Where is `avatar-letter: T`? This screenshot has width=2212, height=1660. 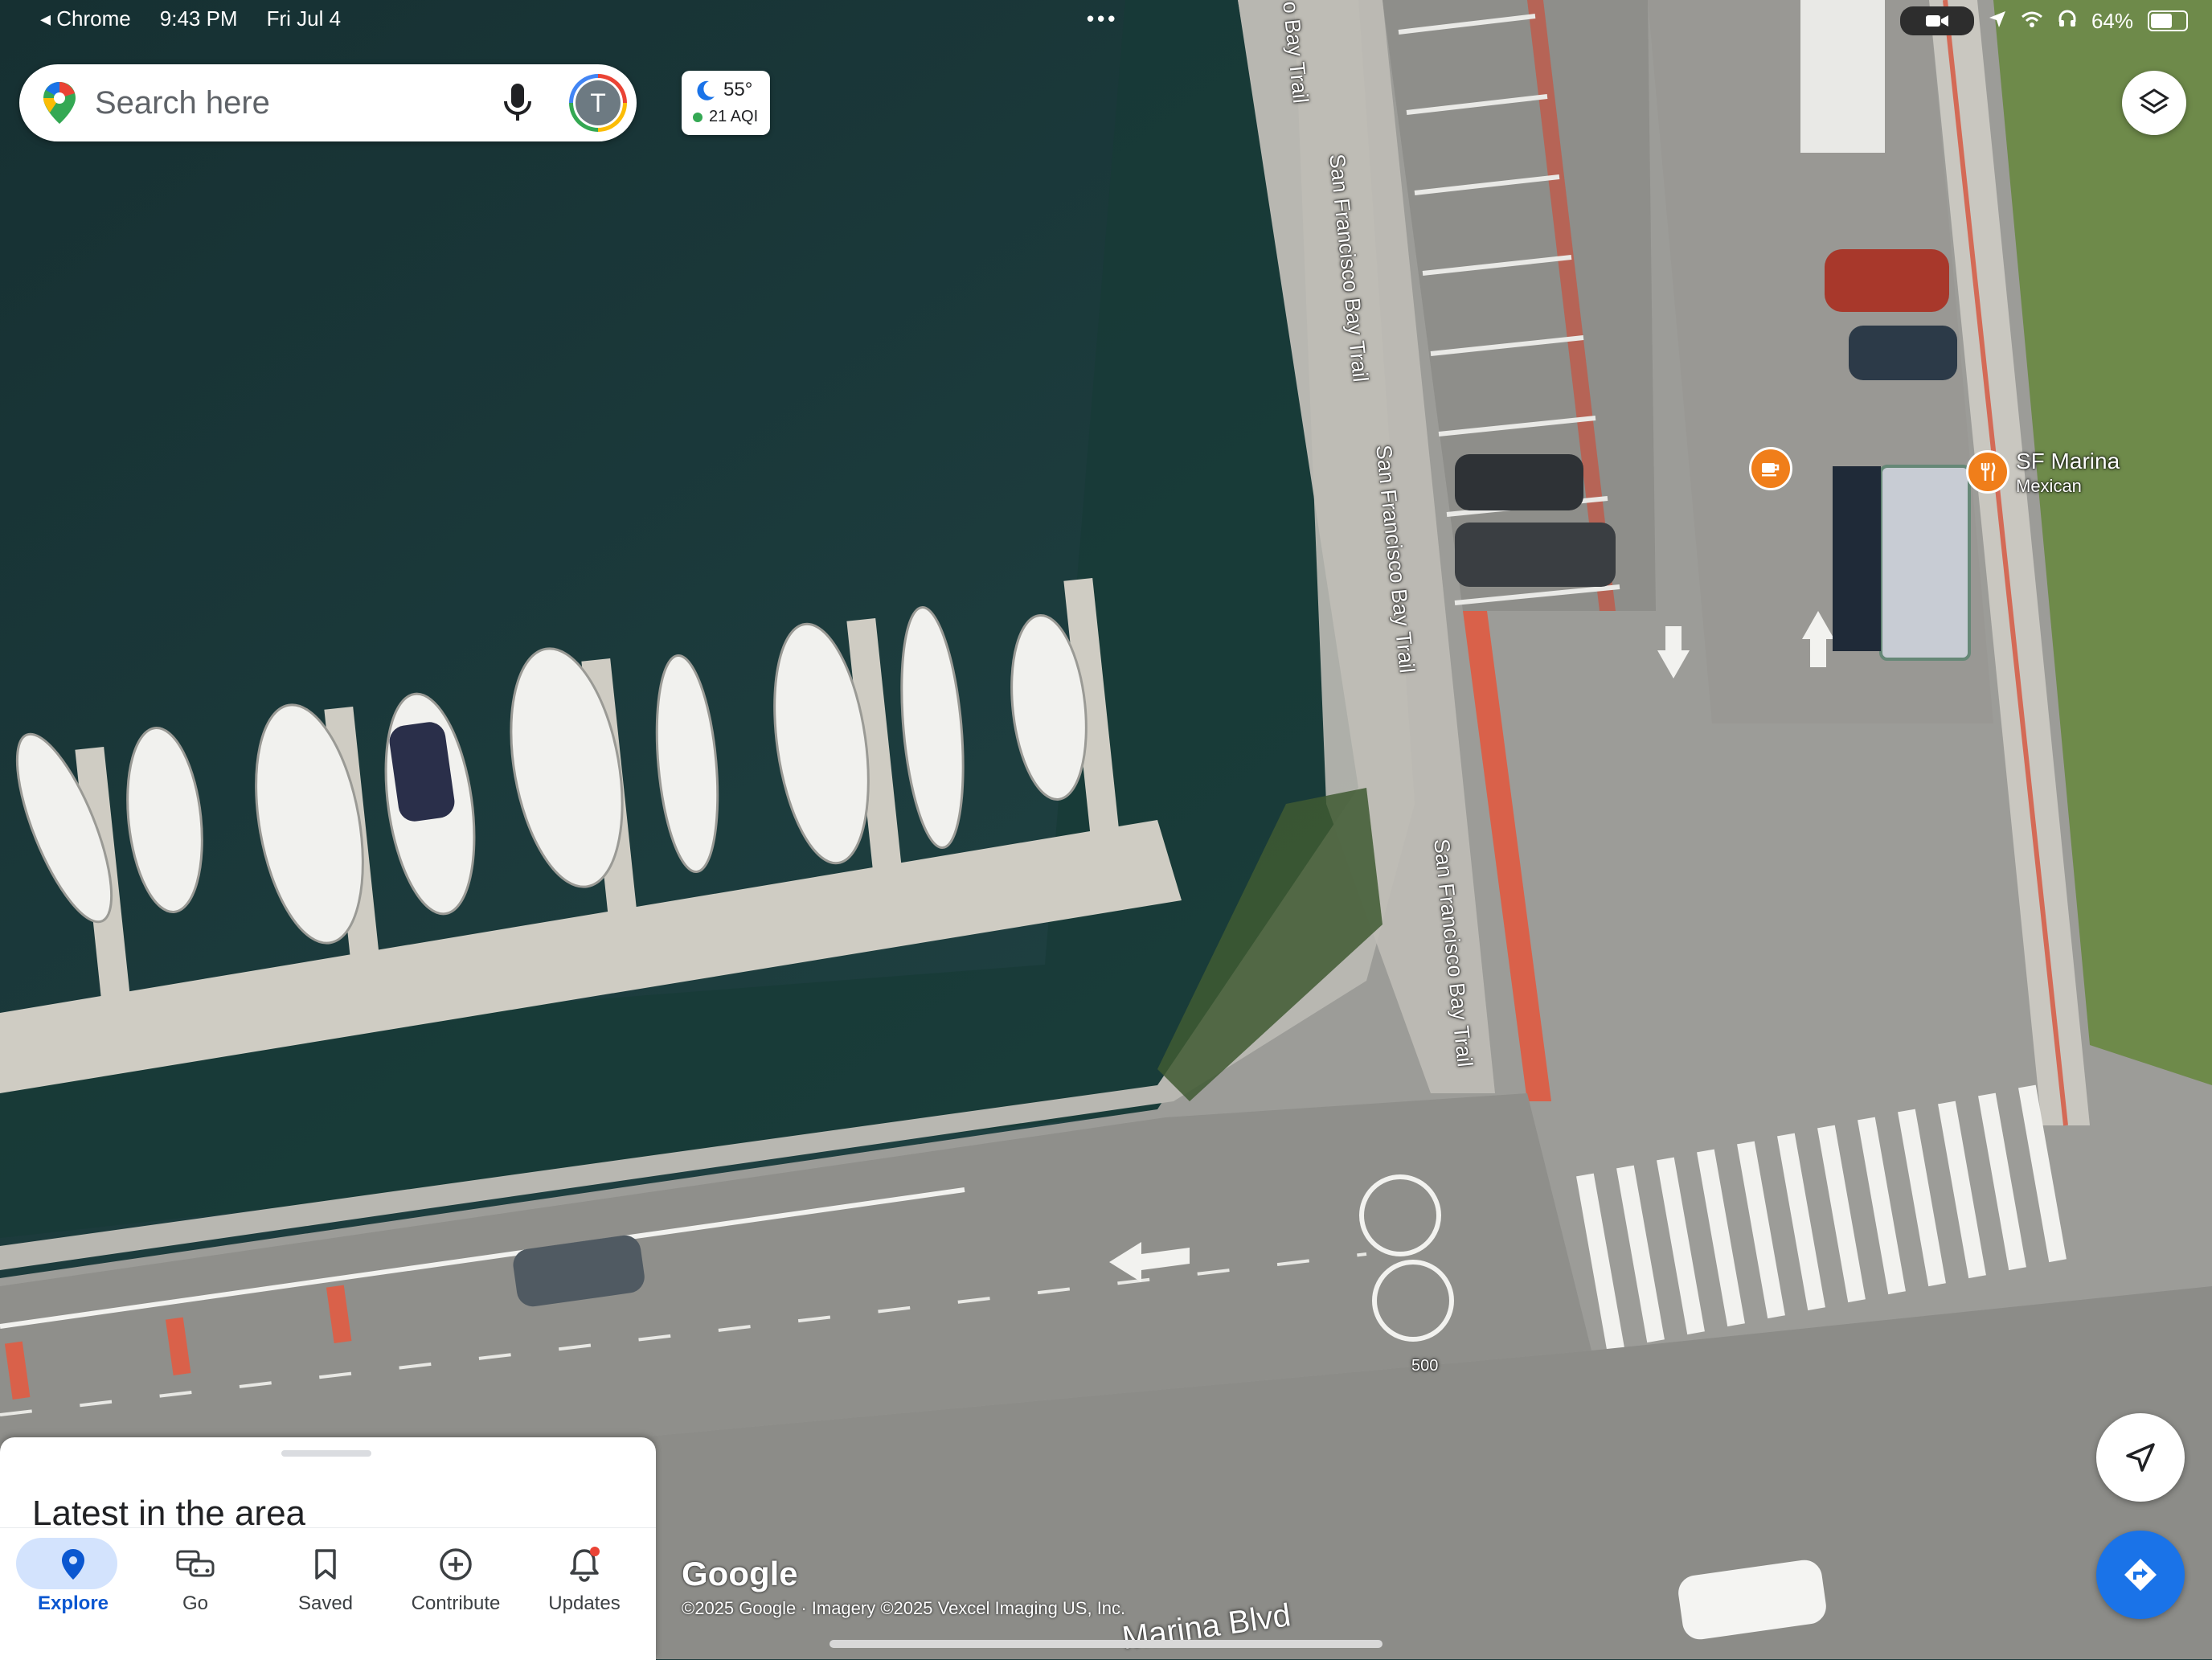
avatar-letter: T is located at coordinates (598, 102).